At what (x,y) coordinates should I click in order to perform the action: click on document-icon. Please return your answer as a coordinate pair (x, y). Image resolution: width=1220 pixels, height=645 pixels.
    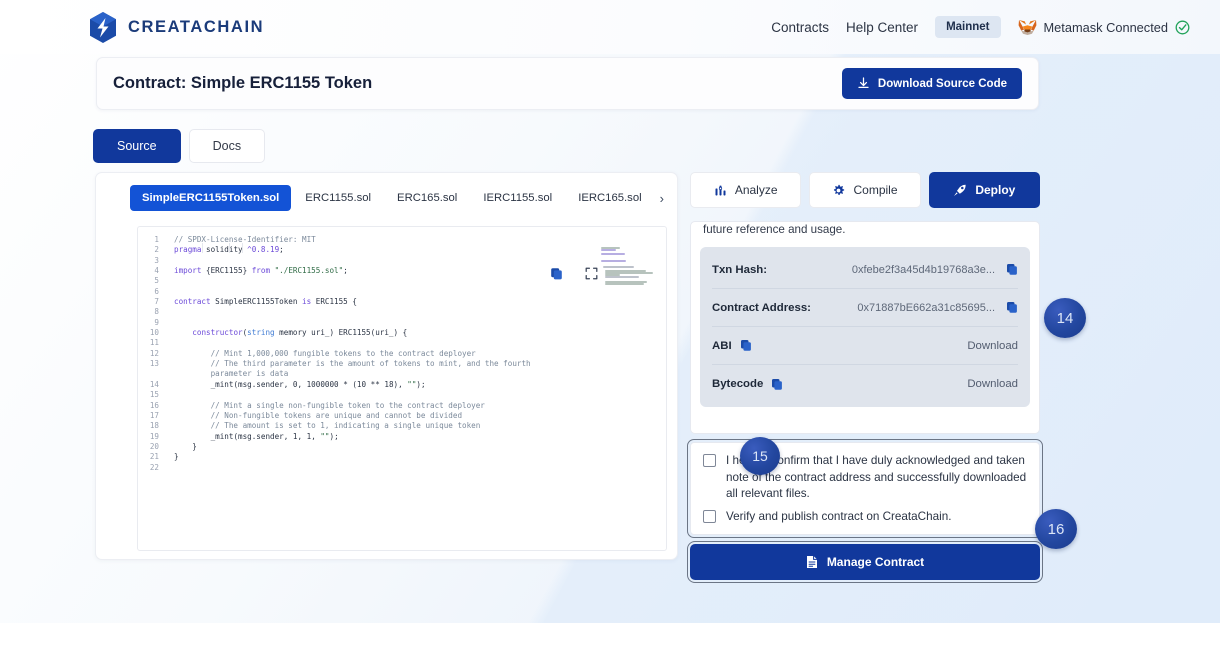
    Looking at the image, I should click on (812, 562).